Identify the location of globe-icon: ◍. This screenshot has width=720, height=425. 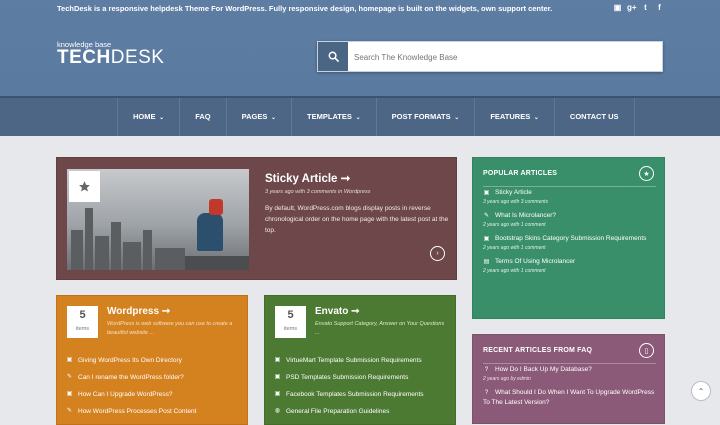
(277, 411).